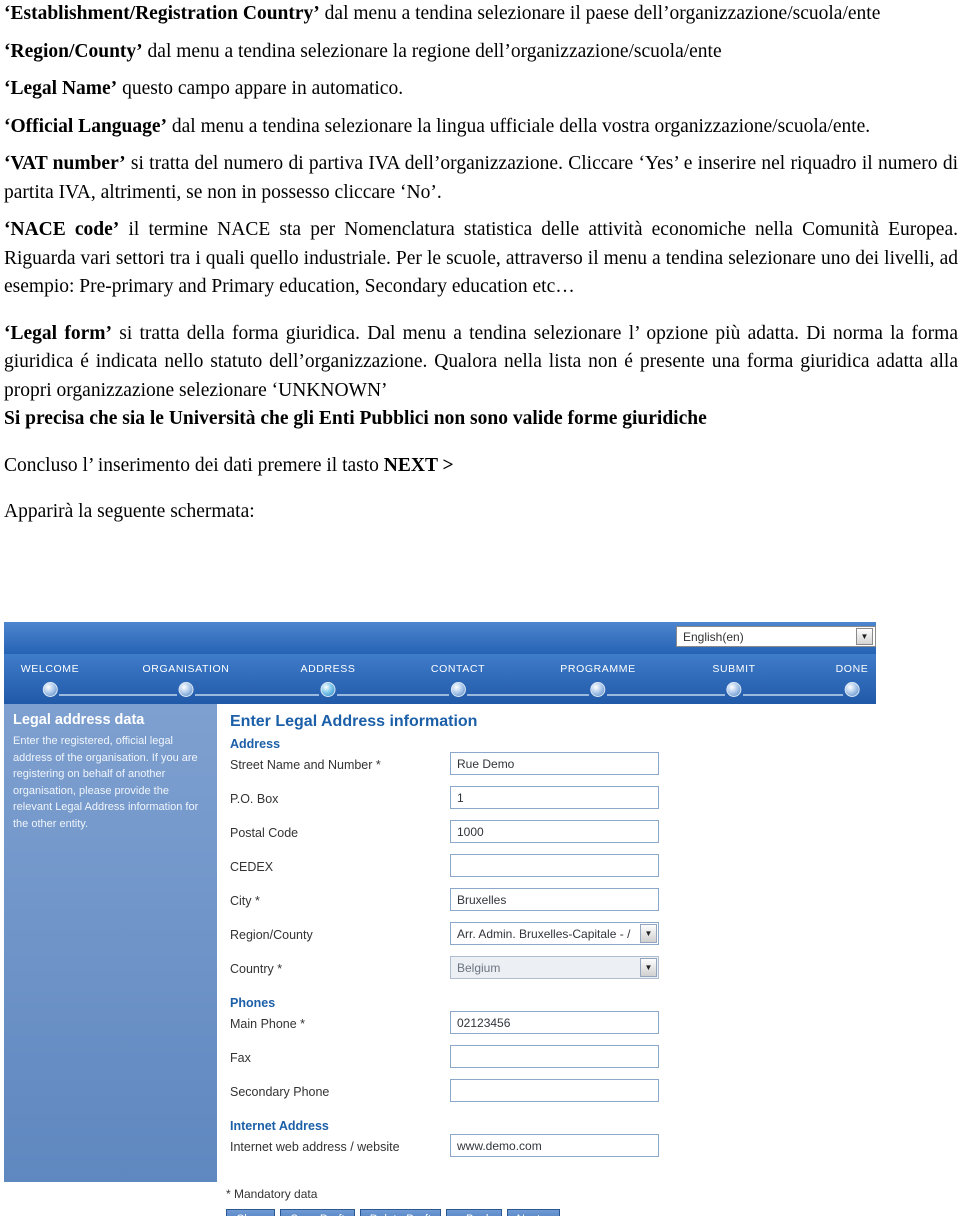  Describe the element at coordinates (460, 797) in the screenshot. I see `form-field-value: 1` at that location.